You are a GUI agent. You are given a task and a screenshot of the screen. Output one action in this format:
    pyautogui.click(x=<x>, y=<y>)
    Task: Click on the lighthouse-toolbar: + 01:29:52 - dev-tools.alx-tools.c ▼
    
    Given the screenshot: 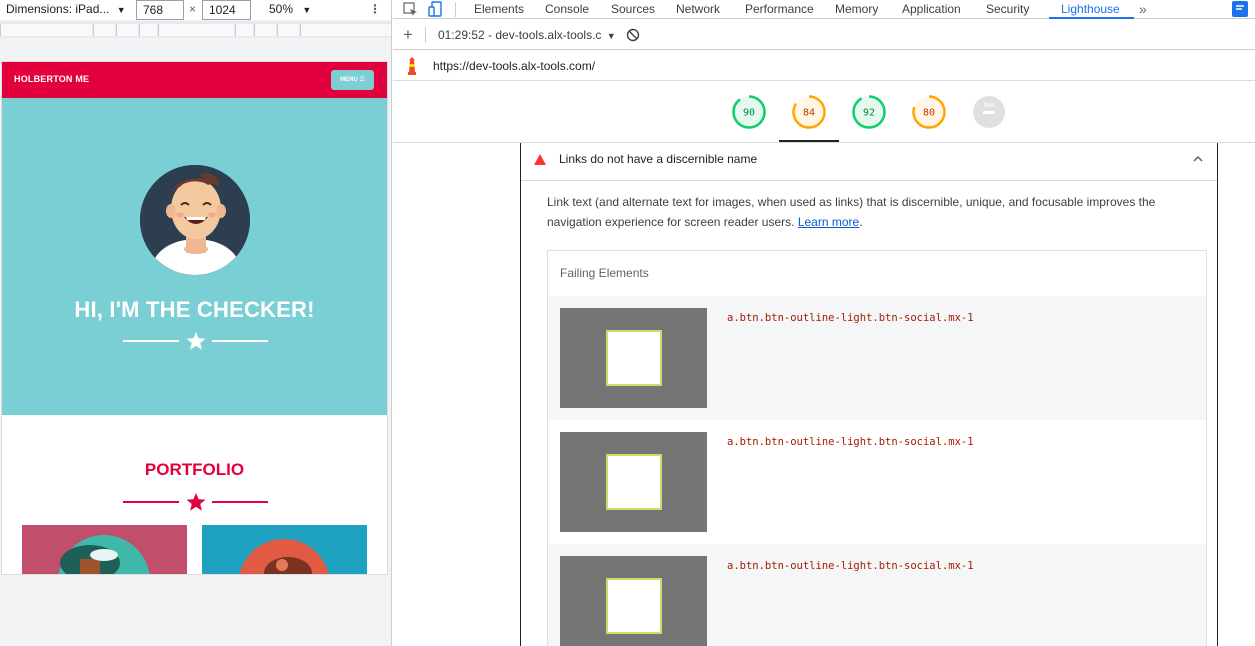 What is the action you would take?
    pyautogui.click(x=824, y=35)
    